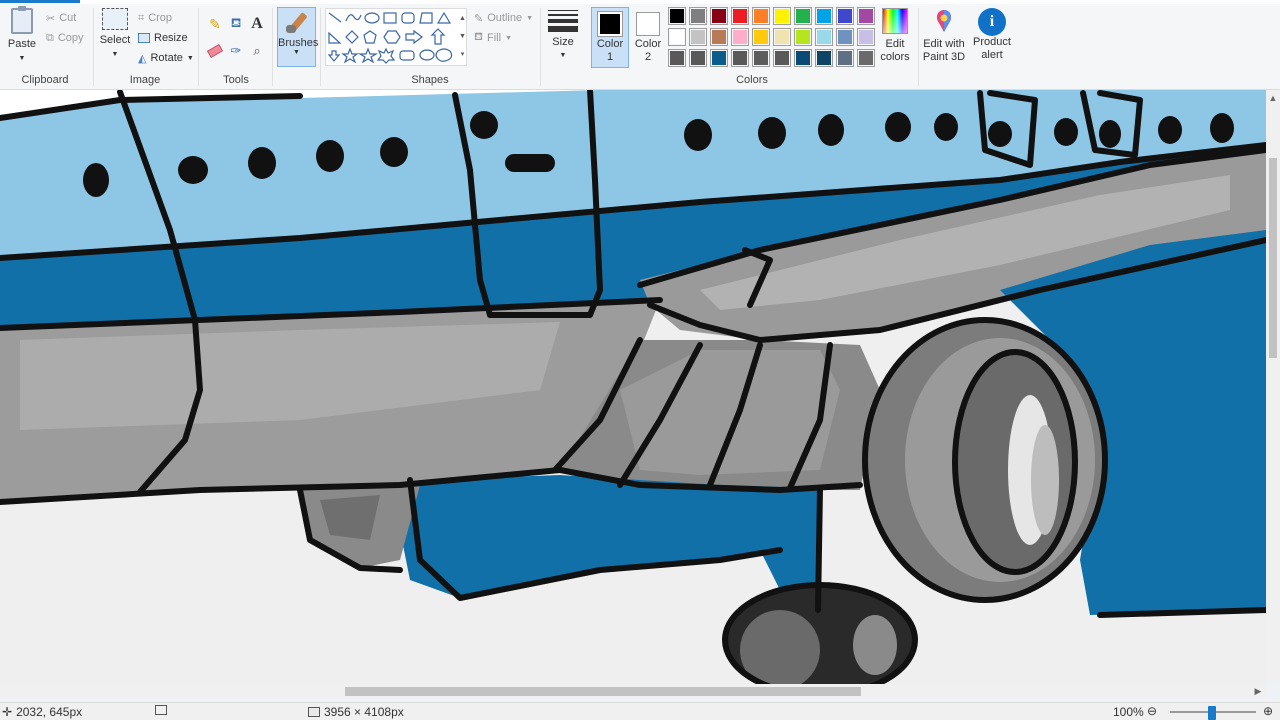 The height and width of the screenshot is (720, 1280). I want to click on tools-group-label: Tools, so click(236, 80).